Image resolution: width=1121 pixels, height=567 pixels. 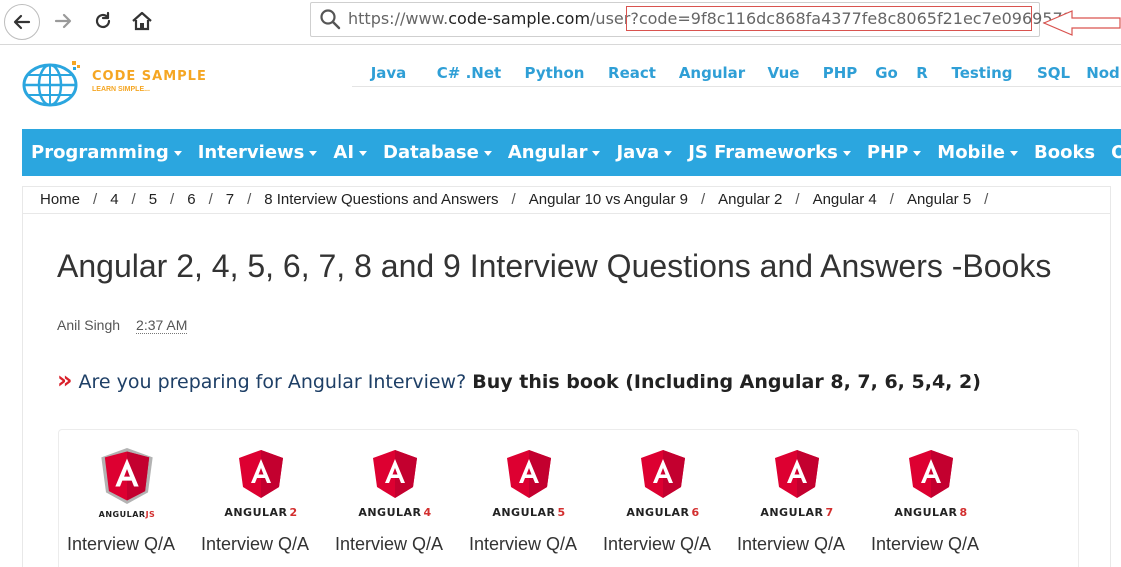 What do you see at coordinates (258, 152) in the screenshot?
I see `nav-item: Interviews` at bounding box center [258, 152].